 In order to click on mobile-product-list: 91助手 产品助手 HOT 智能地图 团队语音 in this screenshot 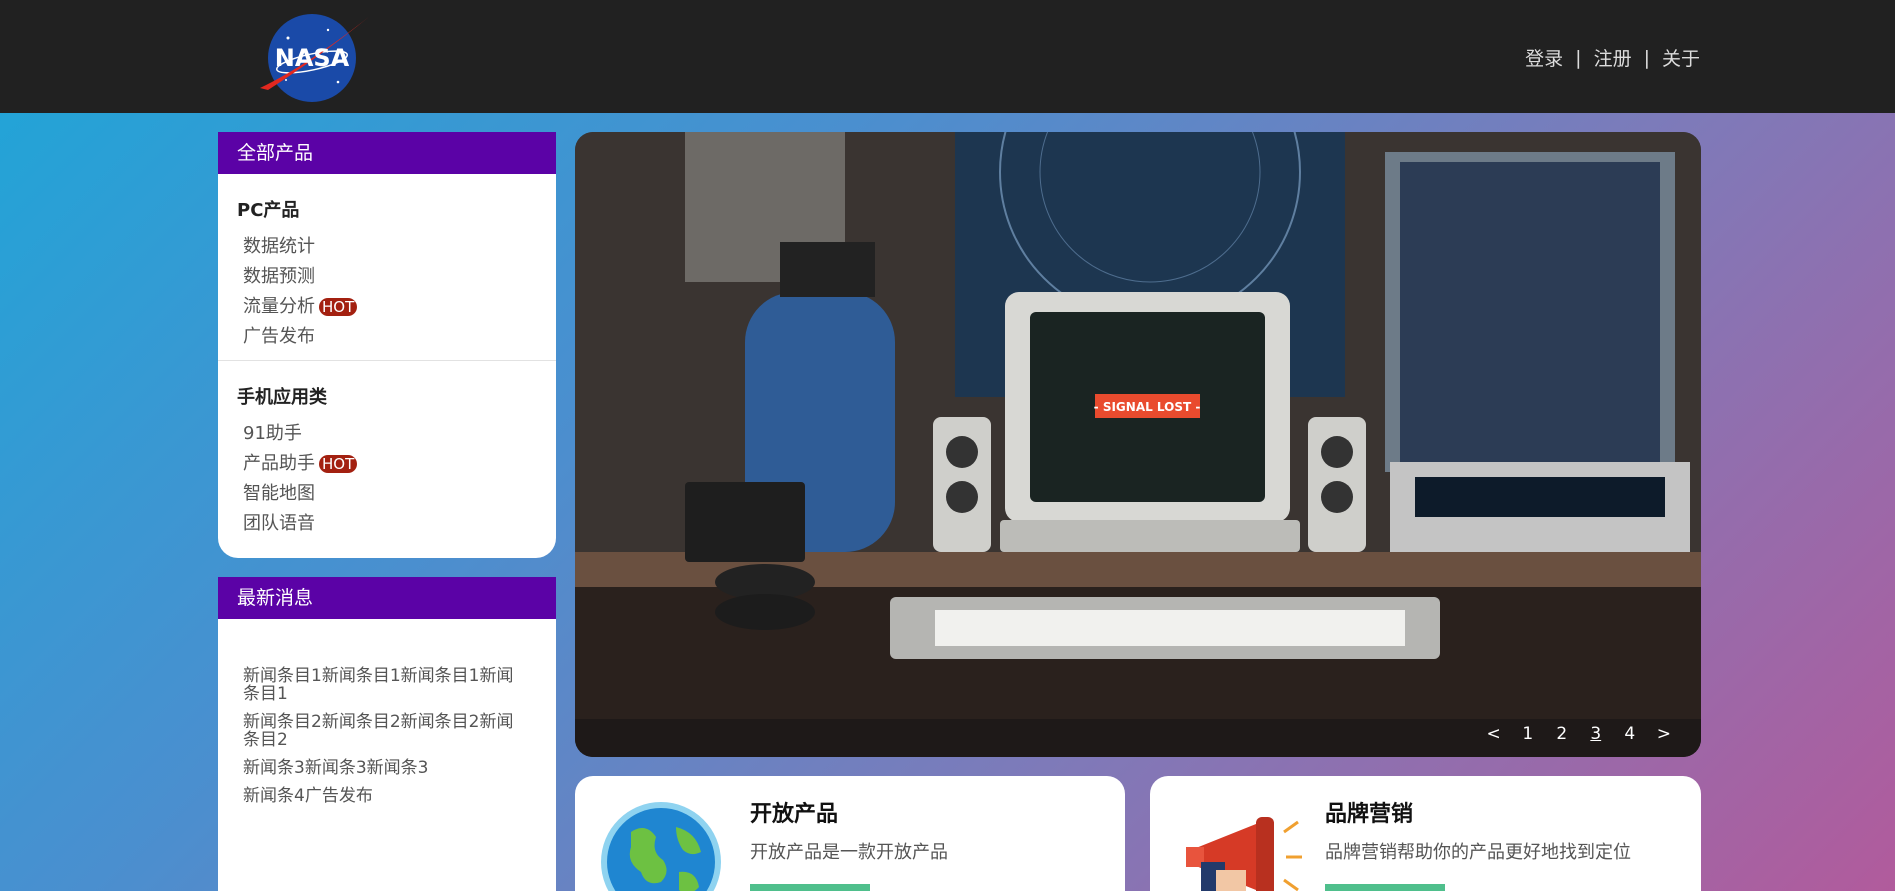, I will do `click(387, 479)`.